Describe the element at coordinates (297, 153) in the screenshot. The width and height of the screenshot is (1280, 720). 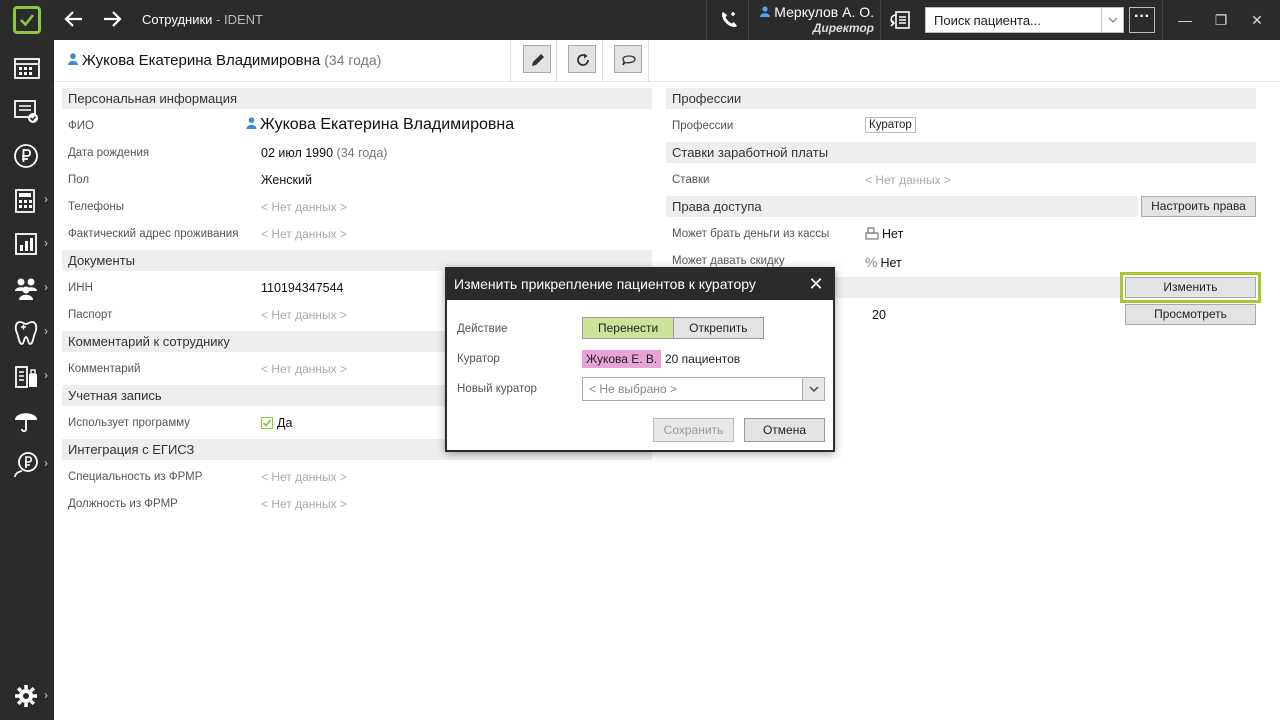
I see `dob-date: 02 июл 1990` at that location.